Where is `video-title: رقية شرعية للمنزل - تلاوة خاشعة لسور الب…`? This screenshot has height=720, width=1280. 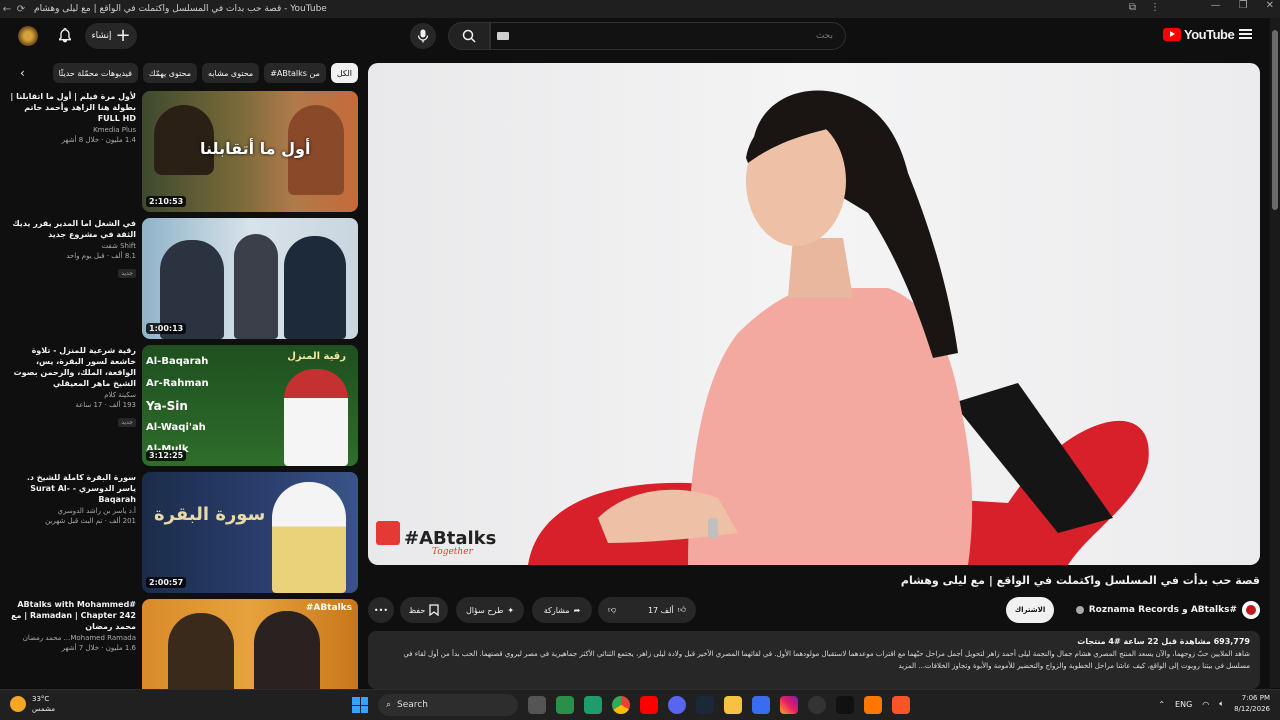 video-title: رقية شرعية للمنزل - تلاوة خاشعة لسور الب… is located at coordinates (72, 367).